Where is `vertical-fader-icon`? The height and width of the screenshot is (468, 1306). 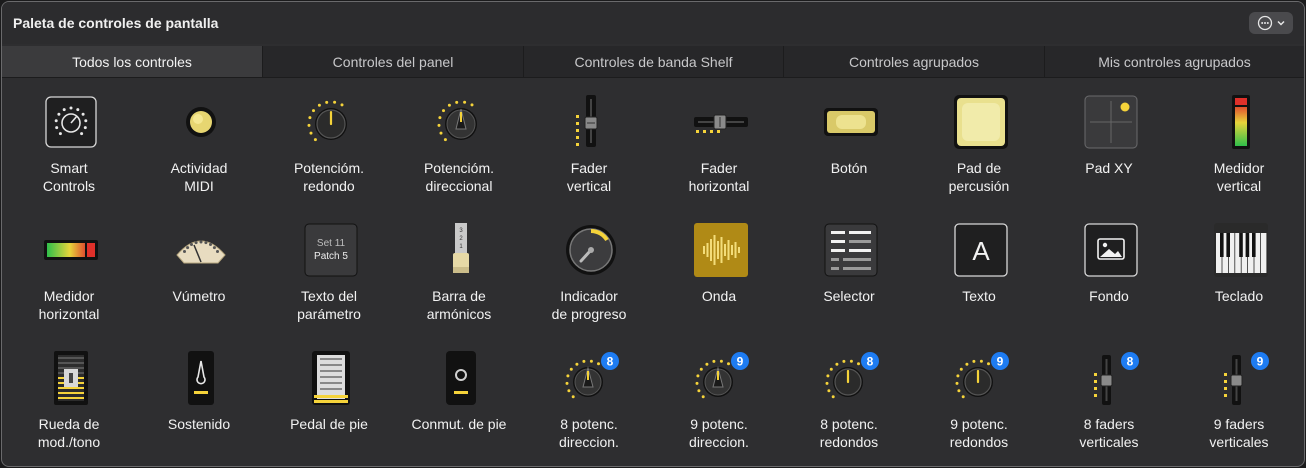
vertical-fader-icon is located at coordinates (591, 122).